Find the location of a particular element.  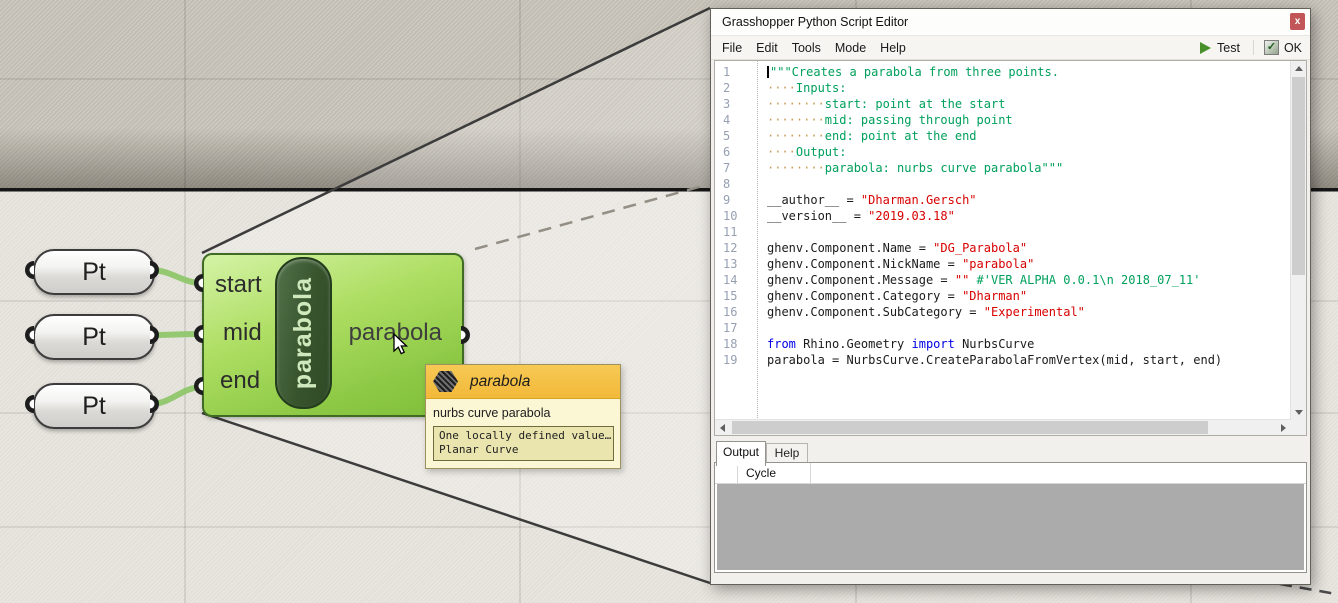

title-bar: Grasshopper Python Script Editor x is located at coordinates (1010, 22).